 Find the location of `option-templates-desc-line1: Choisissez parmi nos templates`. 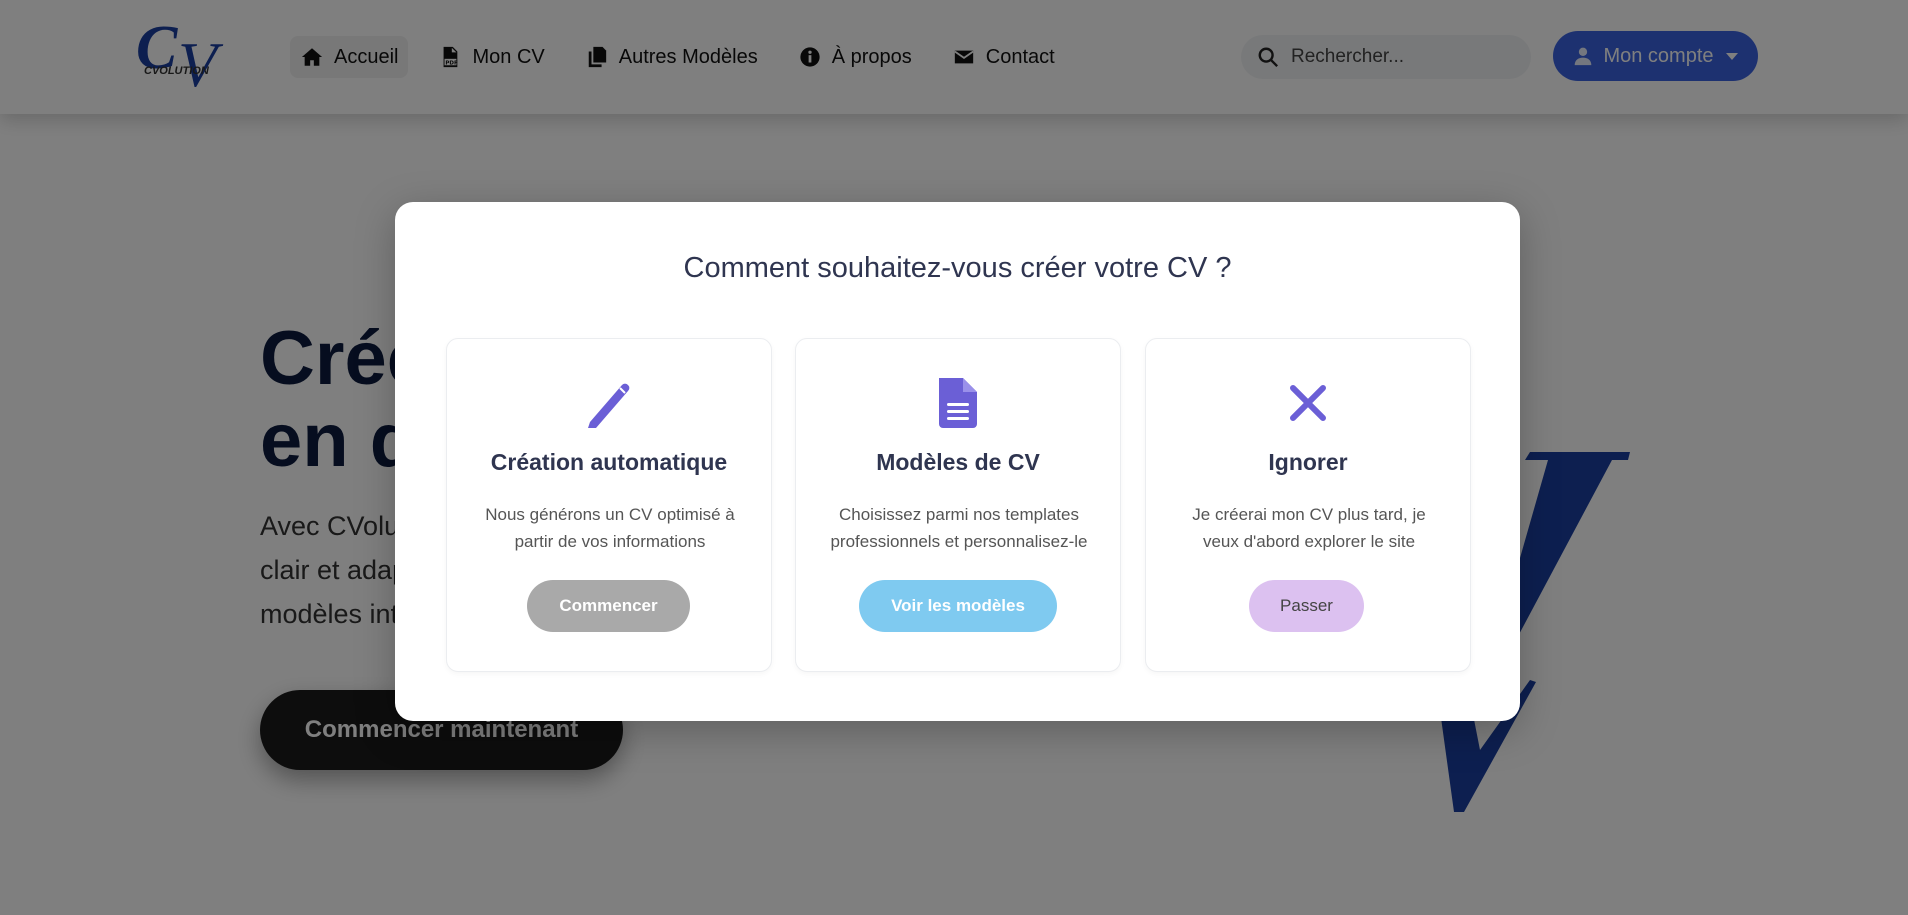

option-templates-desc-line1: Choisissez parmi nos templates is located at coordinates (959, 514).